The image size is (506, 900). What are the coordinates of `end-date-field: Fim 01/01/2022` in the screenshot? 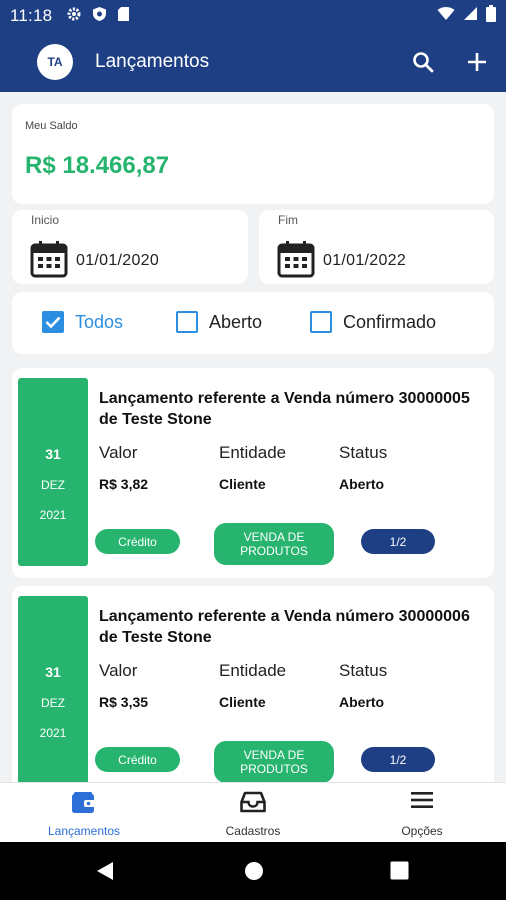 It's located at (376, 247).